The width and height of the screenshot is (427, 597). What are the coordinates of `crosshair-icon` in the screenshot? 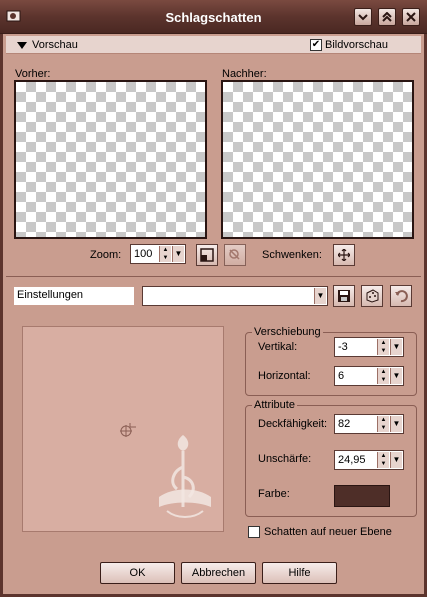 It's located at (128, 430).